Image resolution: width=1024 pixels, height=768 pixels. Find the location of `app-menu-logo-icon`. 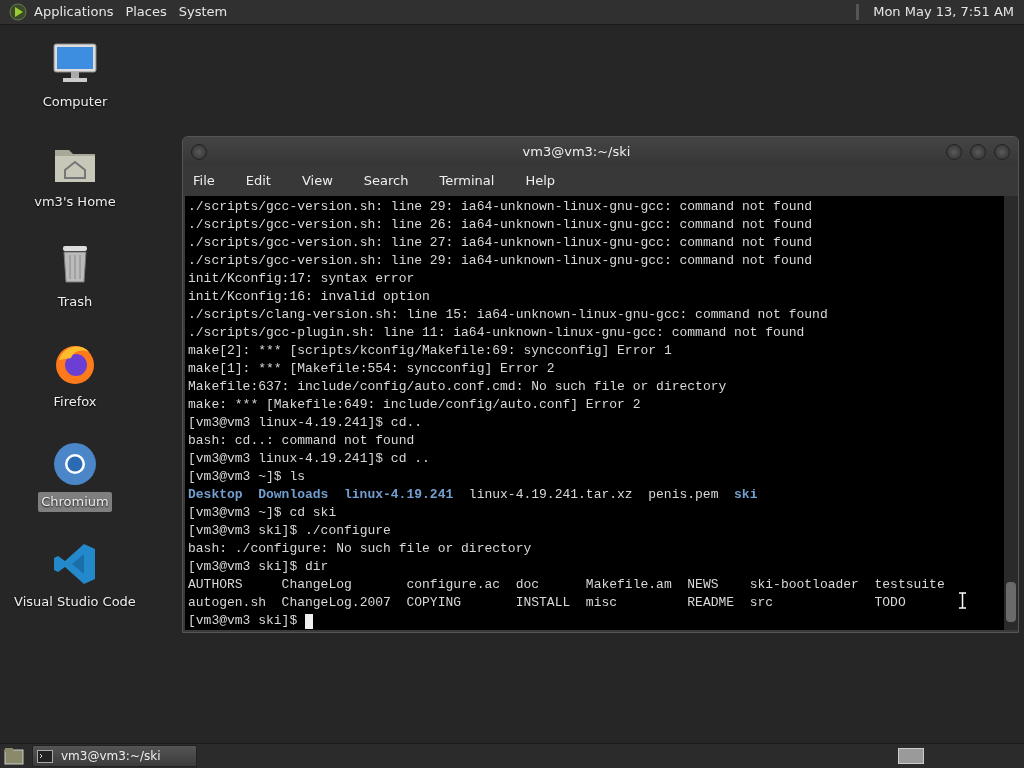

app-menu-logo-icon is located at coordinates (18, 12).